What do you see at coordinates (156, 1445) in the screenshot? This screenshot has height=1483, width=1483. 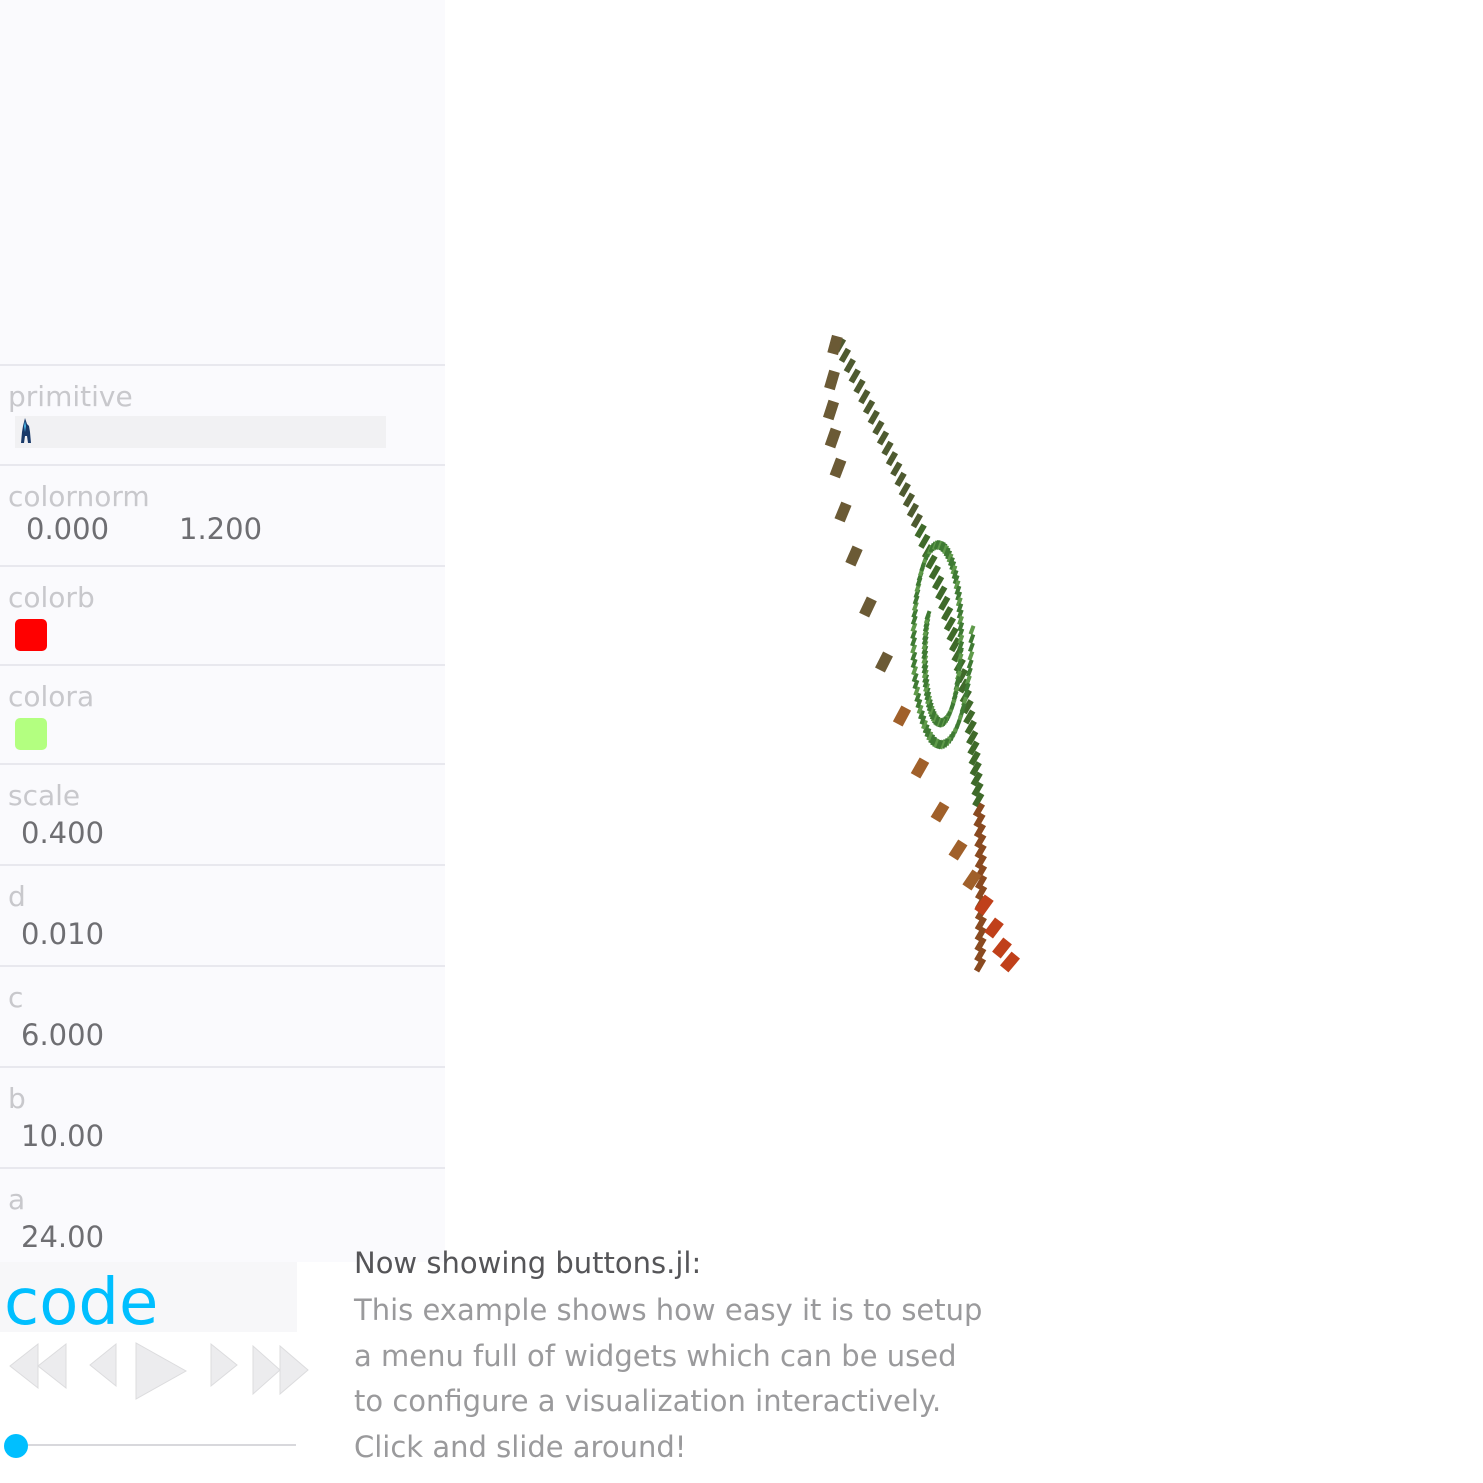 I see `timeline-slider-track` at bounding box center [156, 1445].